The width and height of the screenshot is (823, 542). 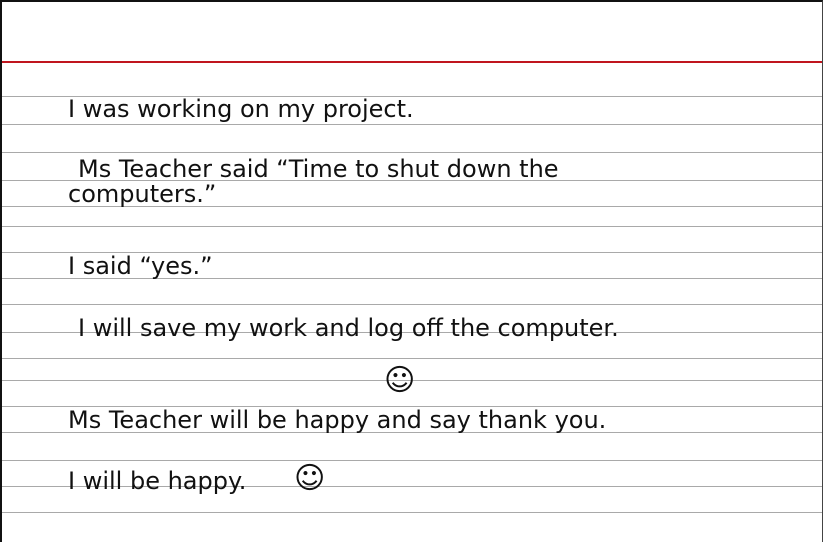 What do you see at coordinates (140, 266) in the screenshot?
I see `text-line-4: I said “yes.”` at bounding box center [140, 266].